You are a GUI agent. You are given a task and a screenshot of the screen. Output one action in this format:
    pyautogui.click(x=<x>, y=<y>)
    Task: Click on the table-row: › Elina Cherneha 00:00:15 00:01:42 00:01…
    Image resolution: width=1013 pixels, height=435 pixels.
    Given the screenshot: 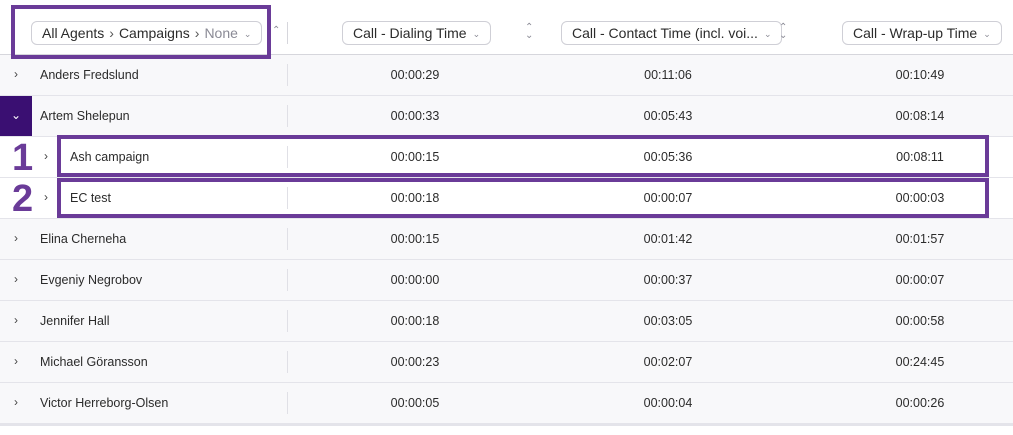 What is the action you would take?
    pyautogui.click(x=506, y=239)
    